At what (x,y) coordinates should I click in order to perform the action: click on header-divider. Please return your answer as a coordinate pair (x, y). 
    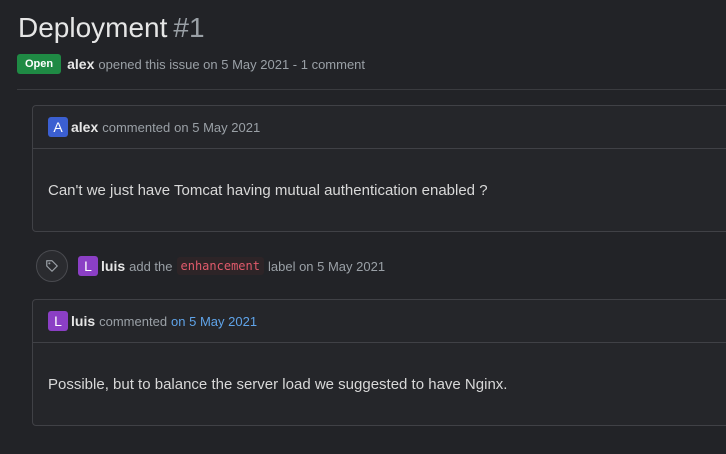
    Looking at the image, I should click on (371, 89).